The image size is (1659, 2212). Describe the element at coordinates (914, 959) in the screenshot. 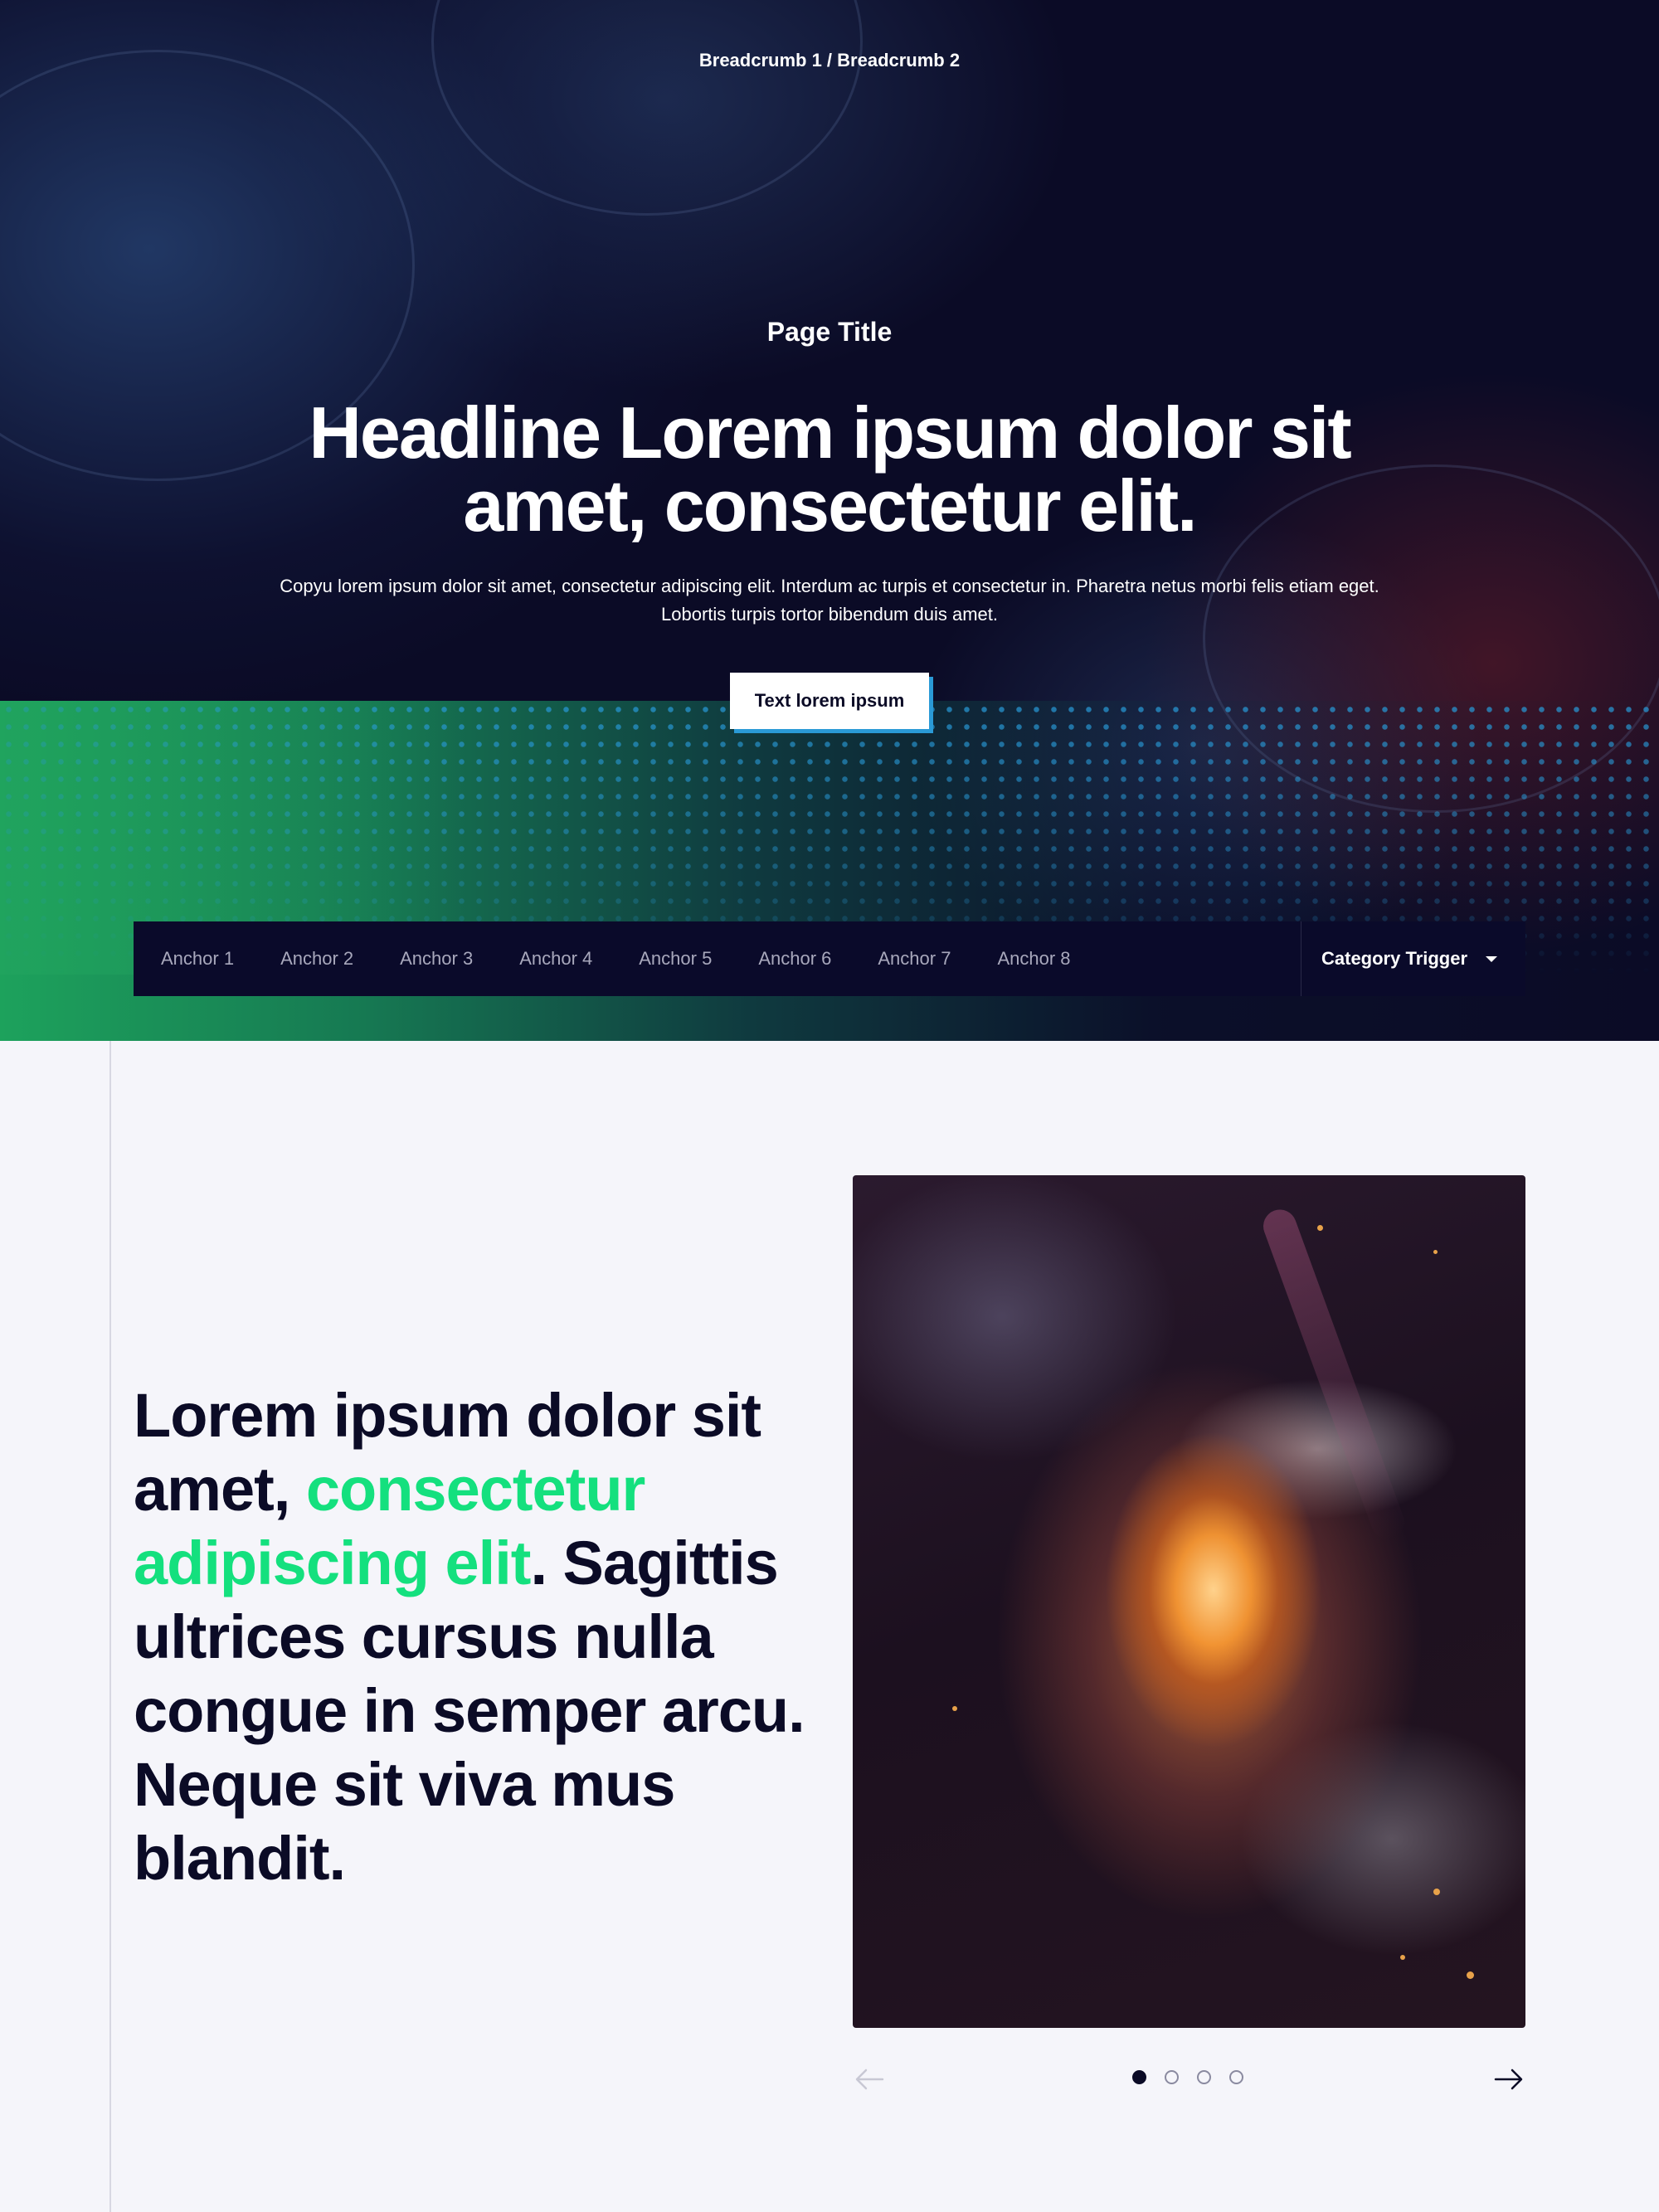

I see `anchor-link: Anchor 7` at that location.